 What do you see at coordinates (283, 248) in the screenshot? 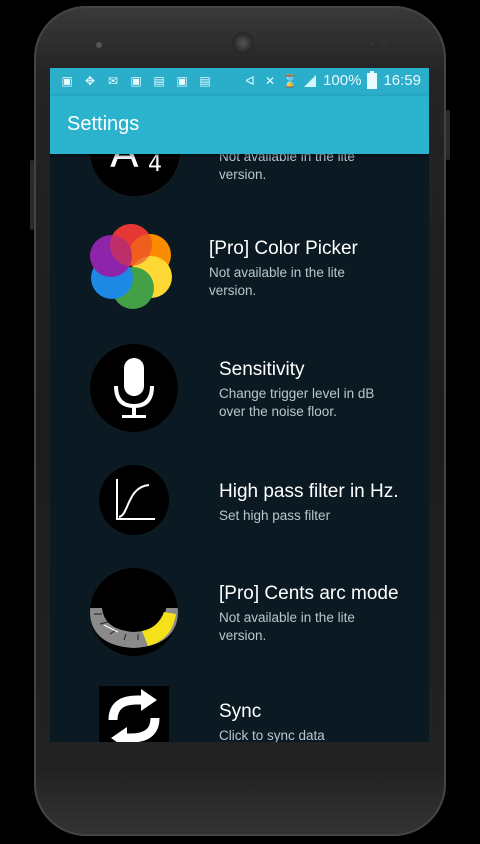
I see `item-title: [Pro] Color Picker` at bounding box center [283, 248].